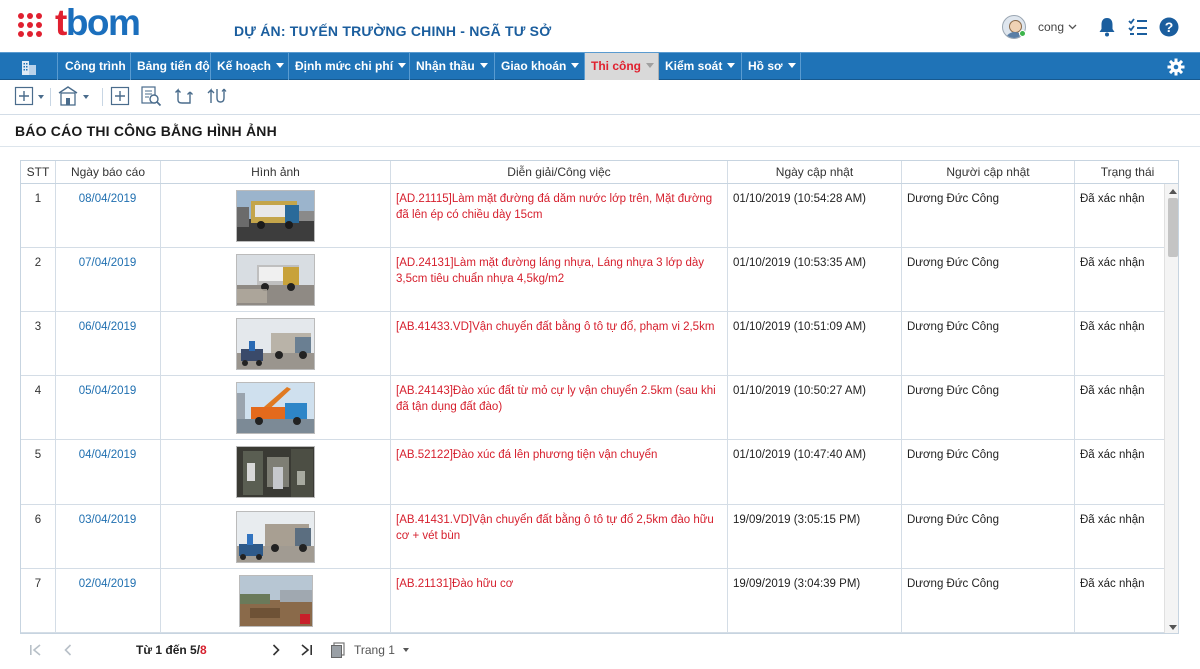 This screenshot has width=1200, height=669. I want to click on nav-label: Kế hoạch, so click(244, 66).